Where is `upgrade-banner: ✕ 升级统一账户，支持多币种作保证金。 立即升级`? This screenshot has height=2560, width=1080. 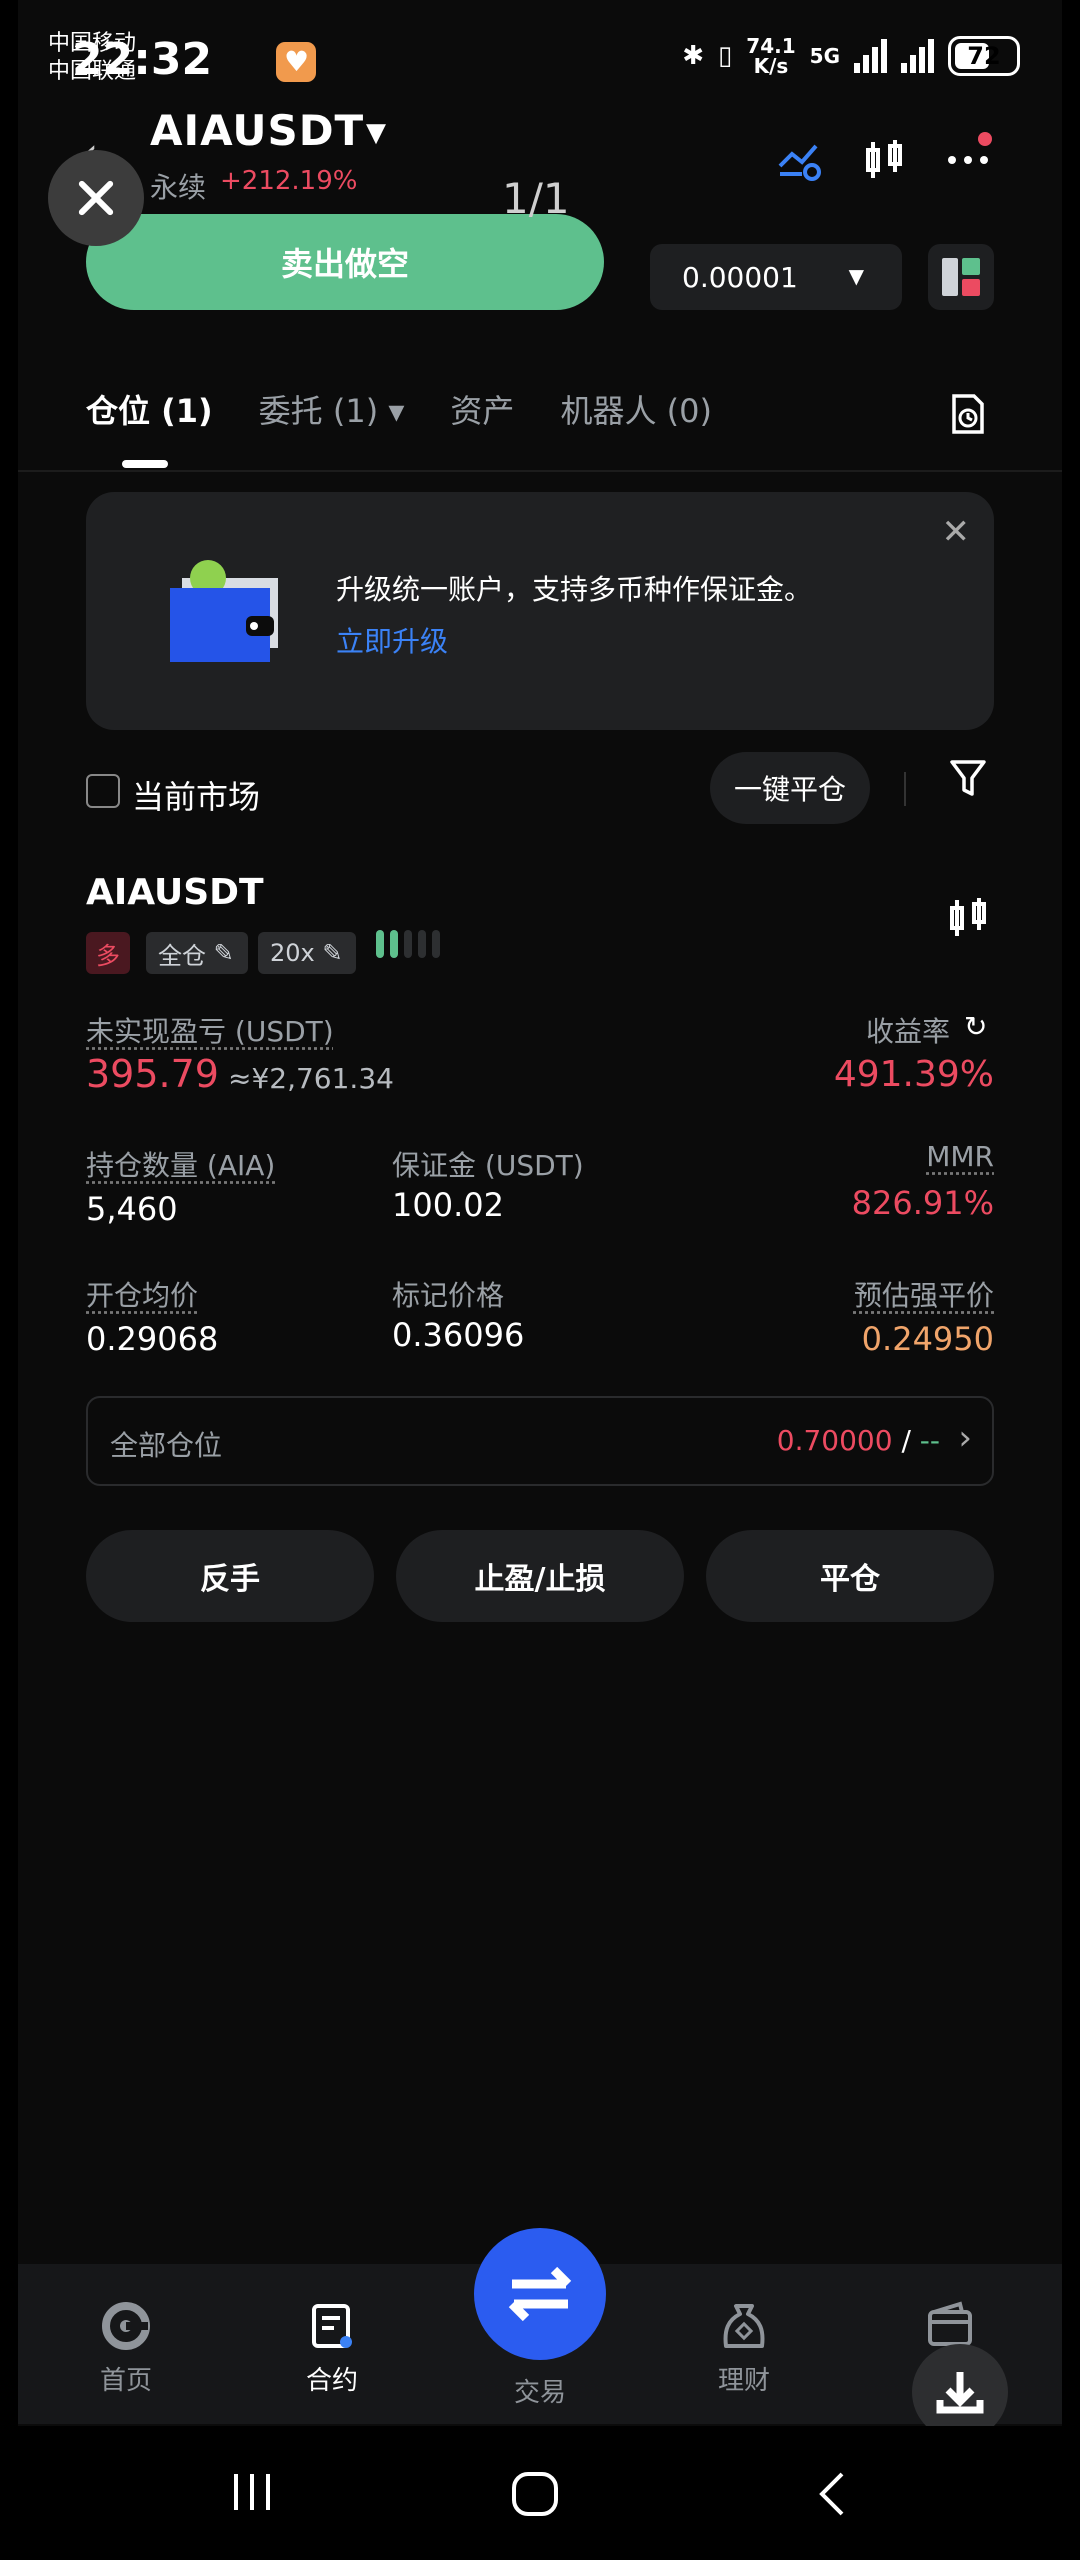 upgrade-banner: ✕ 升级统一账户，支持多币种作保证金。 立即升级 is located at coordinates (540, 611).